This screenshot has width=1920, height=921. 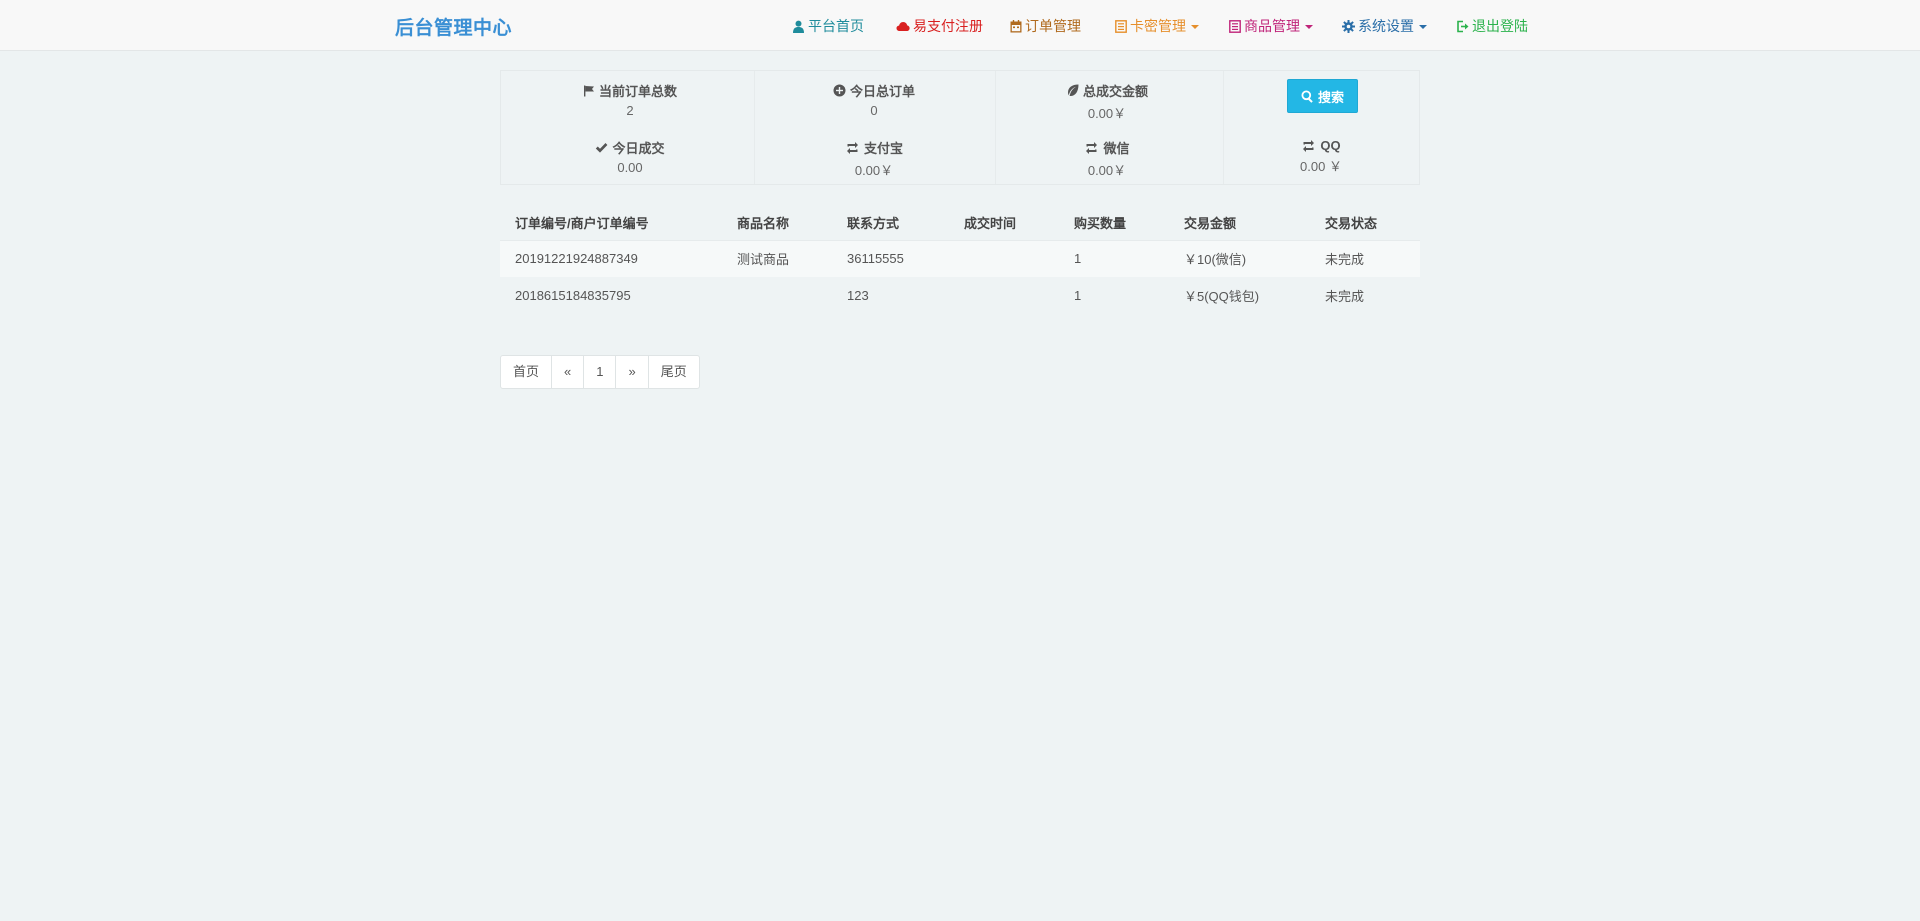 I want to click on stat-total-amount-value: 0.00￥, so click(x=1107, y=113).